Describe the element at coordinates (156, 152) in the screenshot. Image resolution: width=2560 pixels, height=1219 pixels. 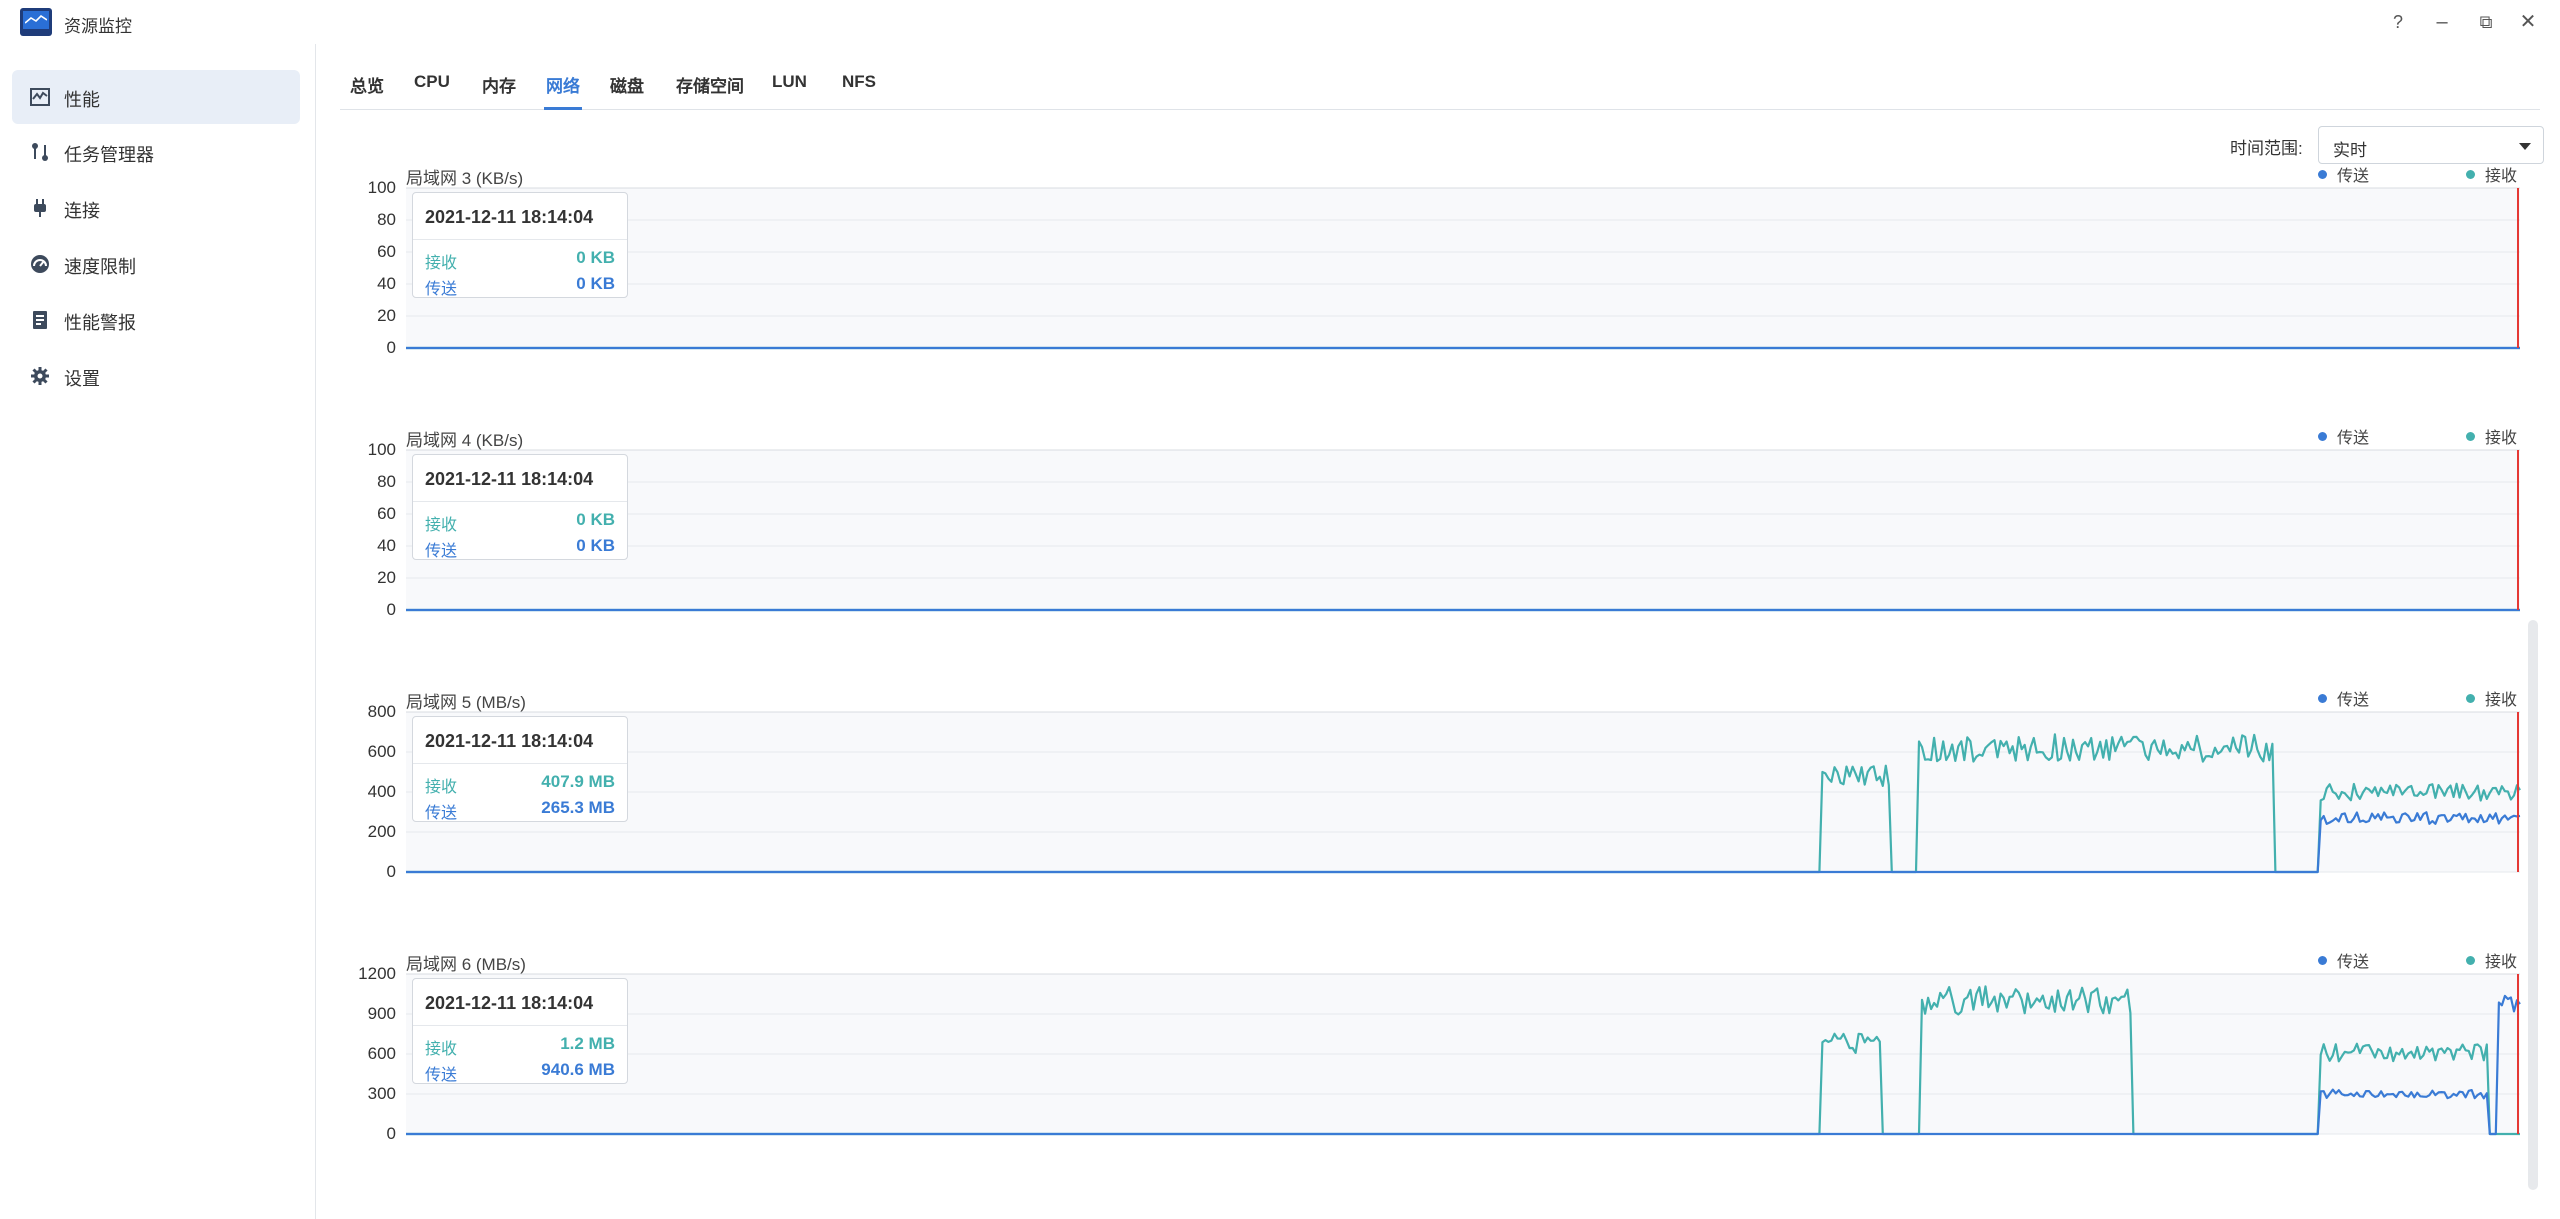
I see `sidebar-item-task-manager: 任务管理器` at that location.